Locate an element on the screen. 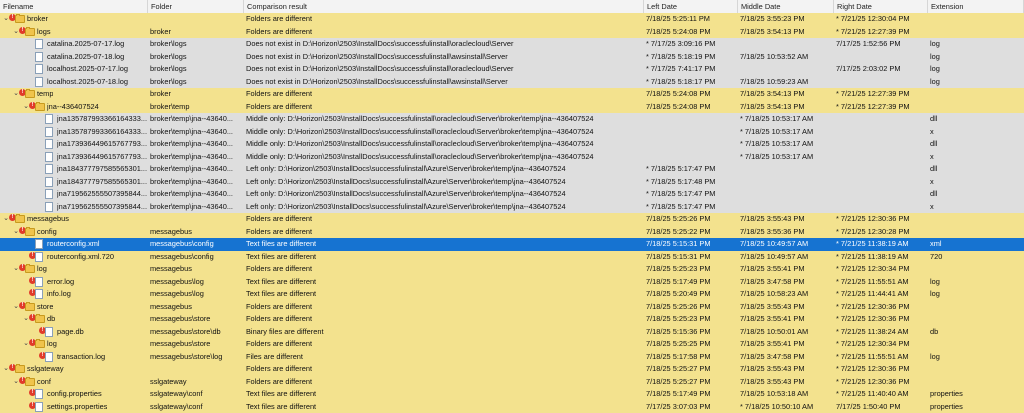 The height and width of the screenshot is (413, 1024). folder-icon is located at coordinates (40, 319).